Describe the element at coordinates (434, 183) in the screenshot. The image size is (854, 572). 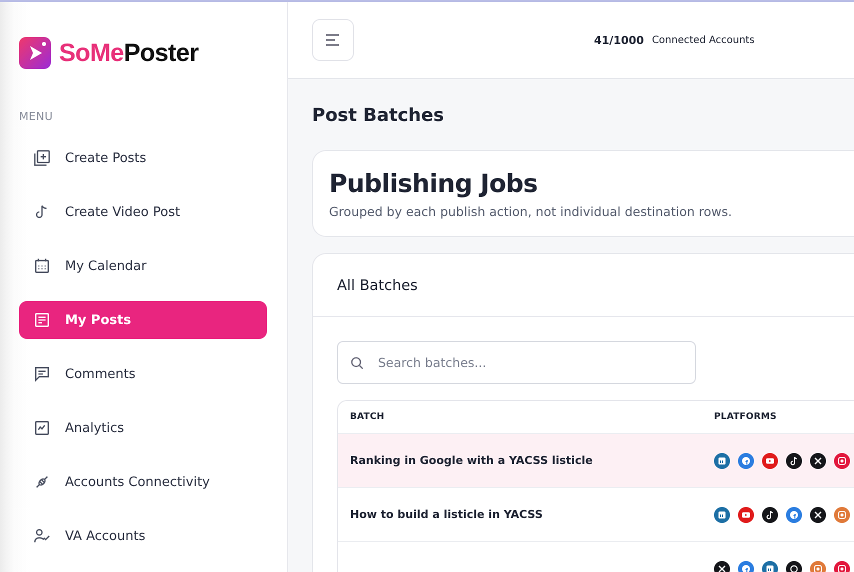
I see `section-title: Publishing Jobs` at that location.